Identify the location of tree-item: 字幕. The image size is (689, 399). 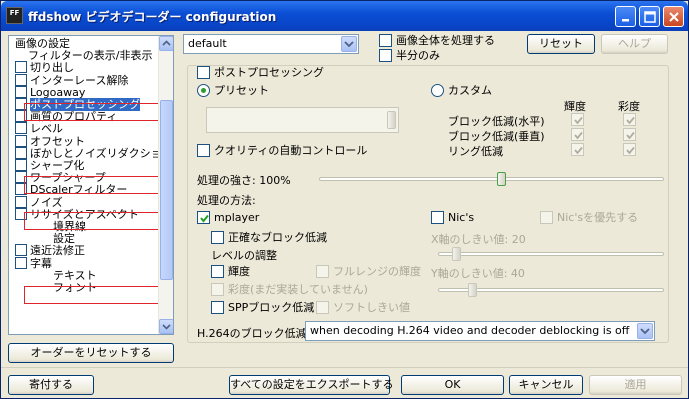
(33, 263).